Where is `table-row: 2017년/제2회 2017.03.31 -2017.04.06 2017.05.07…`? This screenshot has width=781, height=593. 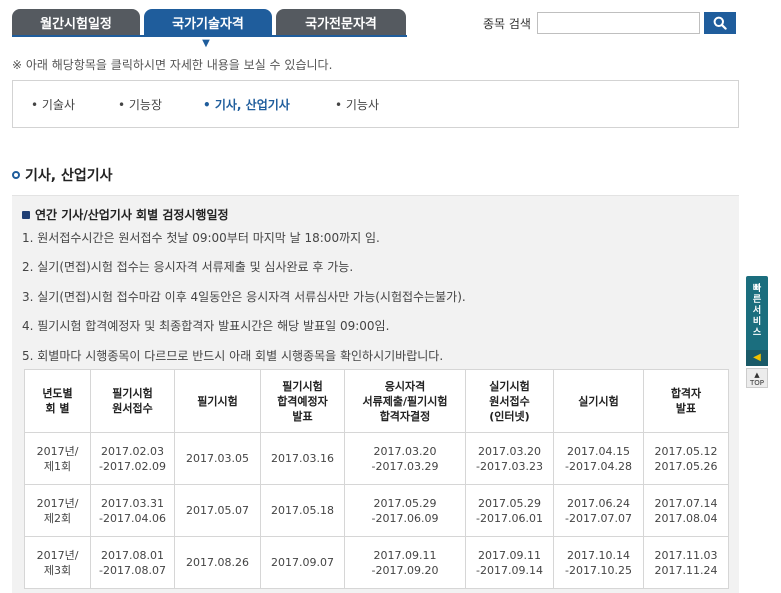 table-row: 2017년/제2회 2017.03.31 -2017.04.06 2017.05.07… is located at coordinates (376, 510).